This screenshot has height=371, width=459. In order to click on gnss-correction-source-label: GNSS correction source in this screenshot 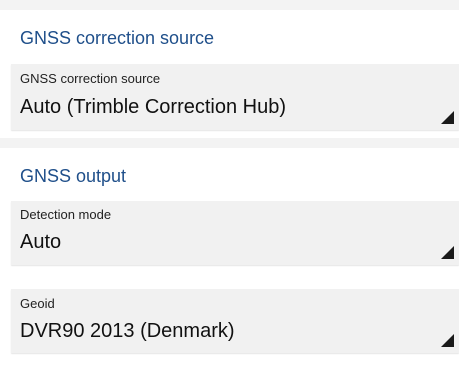, I will do `click(90, 78)`.